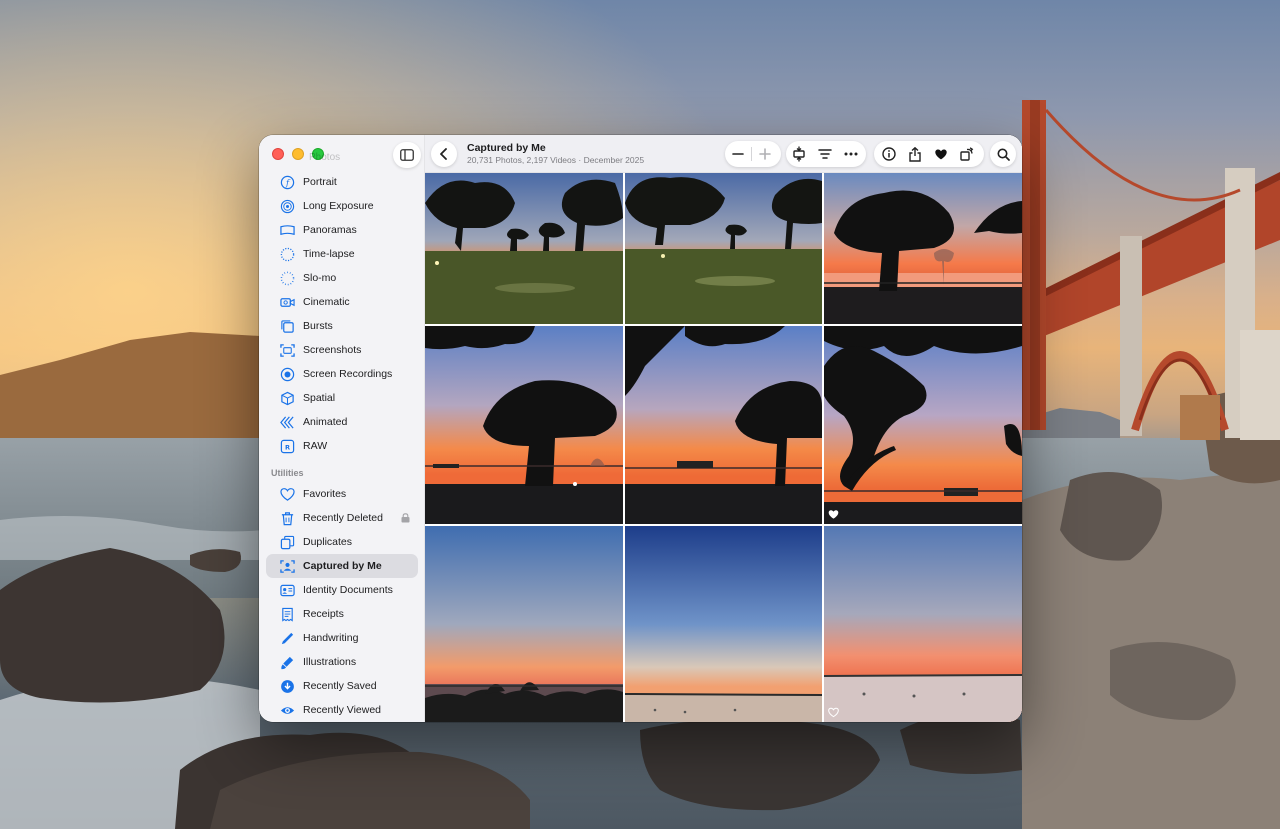  Describe the element at coordinates (342, 710) in the screenshot. I see `sidebar-item-recently-viewed: Recently Viewed` at that location.